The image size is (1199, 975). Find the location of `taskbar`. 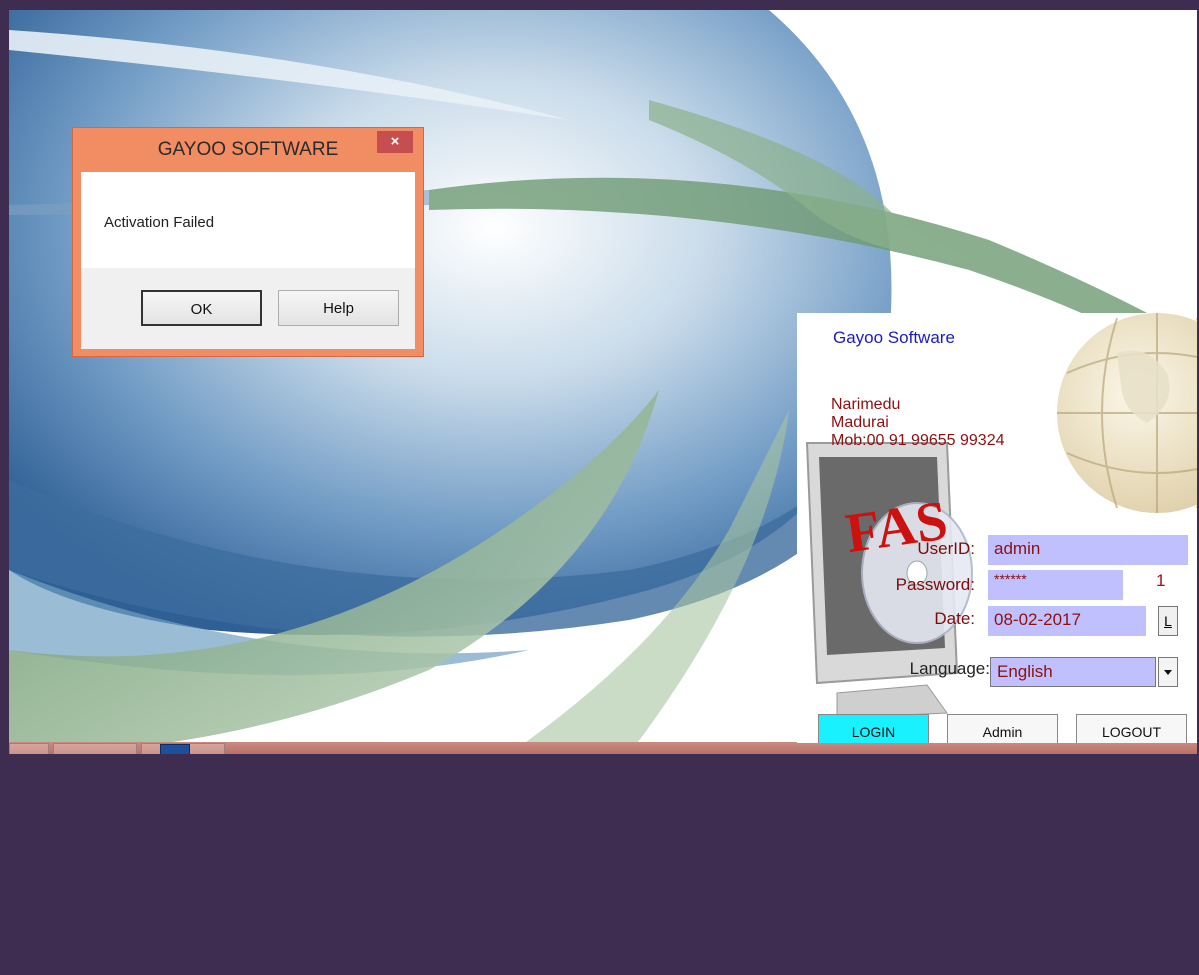

taskbar is located at coordinates (603, 748).